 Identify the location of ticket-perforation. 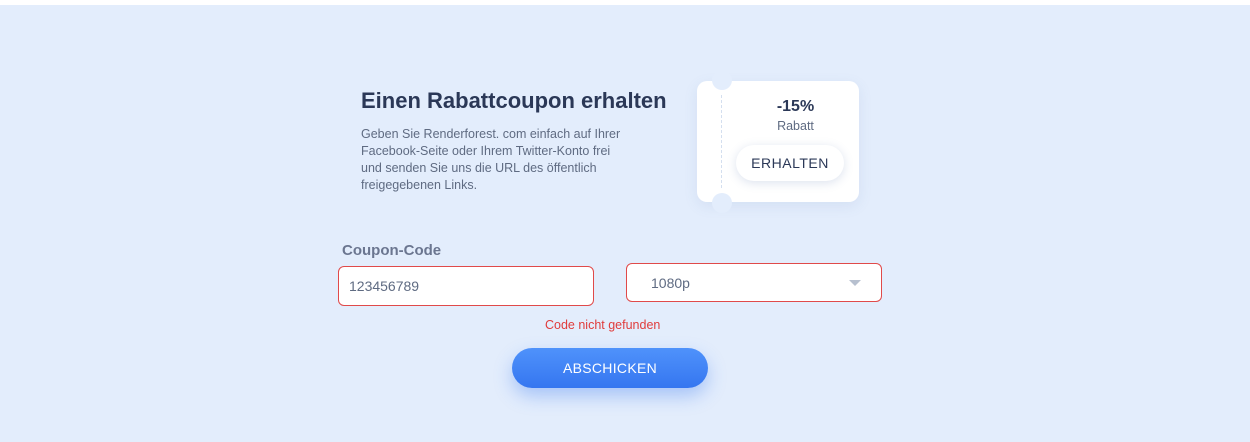
(721, 141).